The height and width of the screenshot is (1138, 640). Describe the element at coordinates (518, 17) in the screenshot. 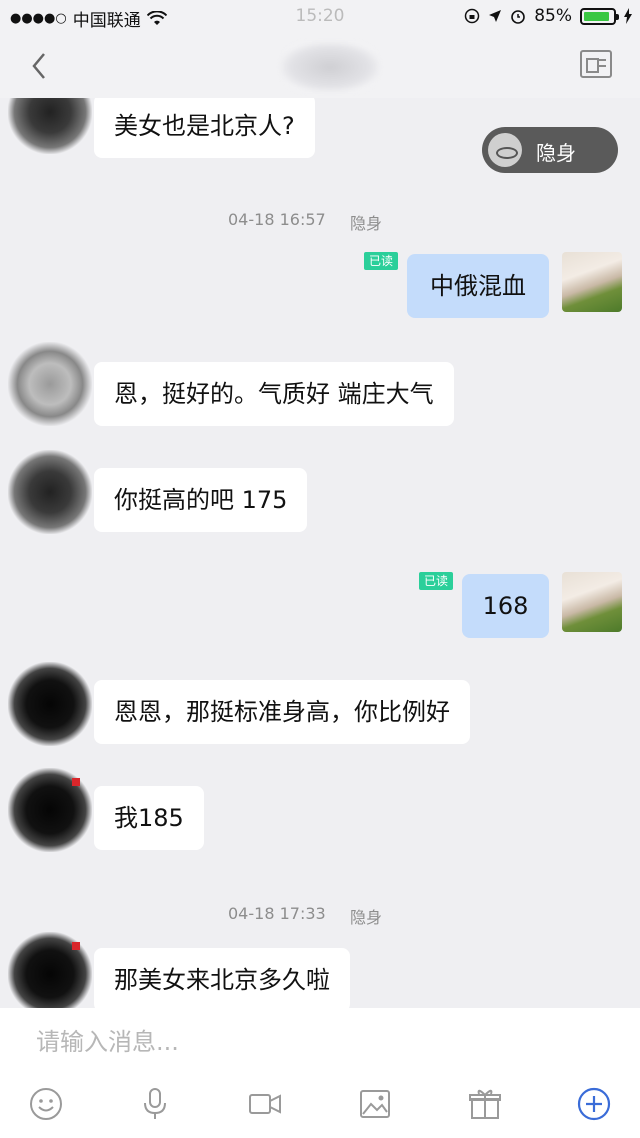

I see `alarm-icon` at that location.